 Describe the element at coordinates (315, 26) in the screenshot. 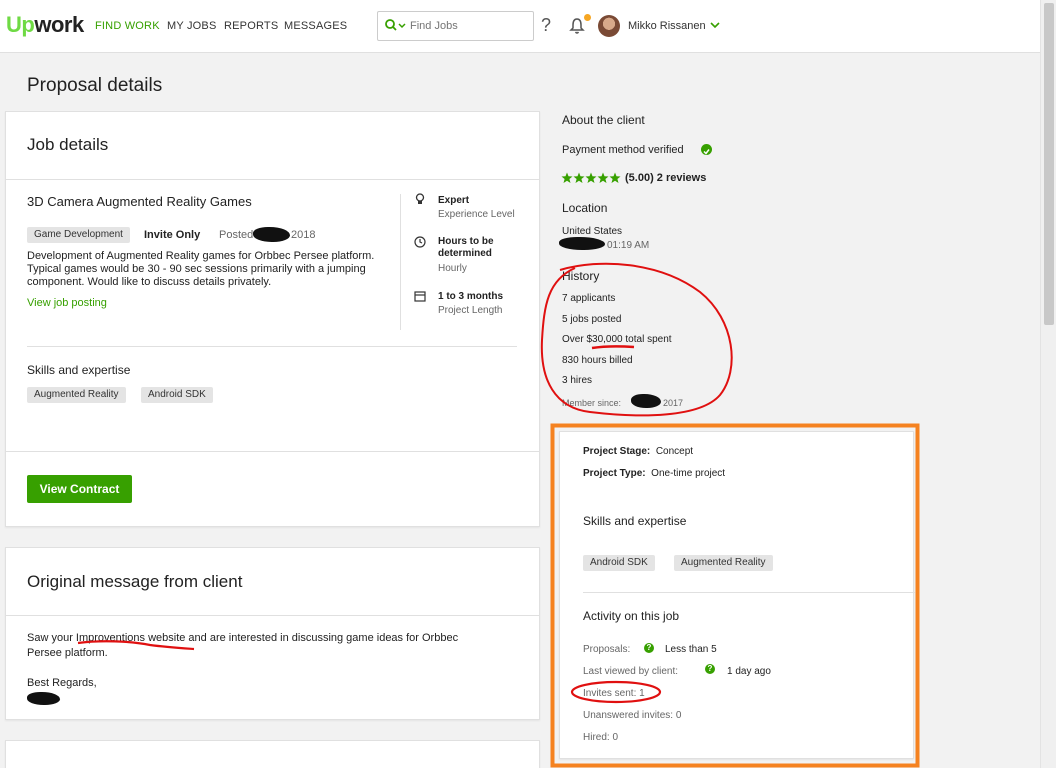

I see `nav-messages: MESSAGES` at that location.